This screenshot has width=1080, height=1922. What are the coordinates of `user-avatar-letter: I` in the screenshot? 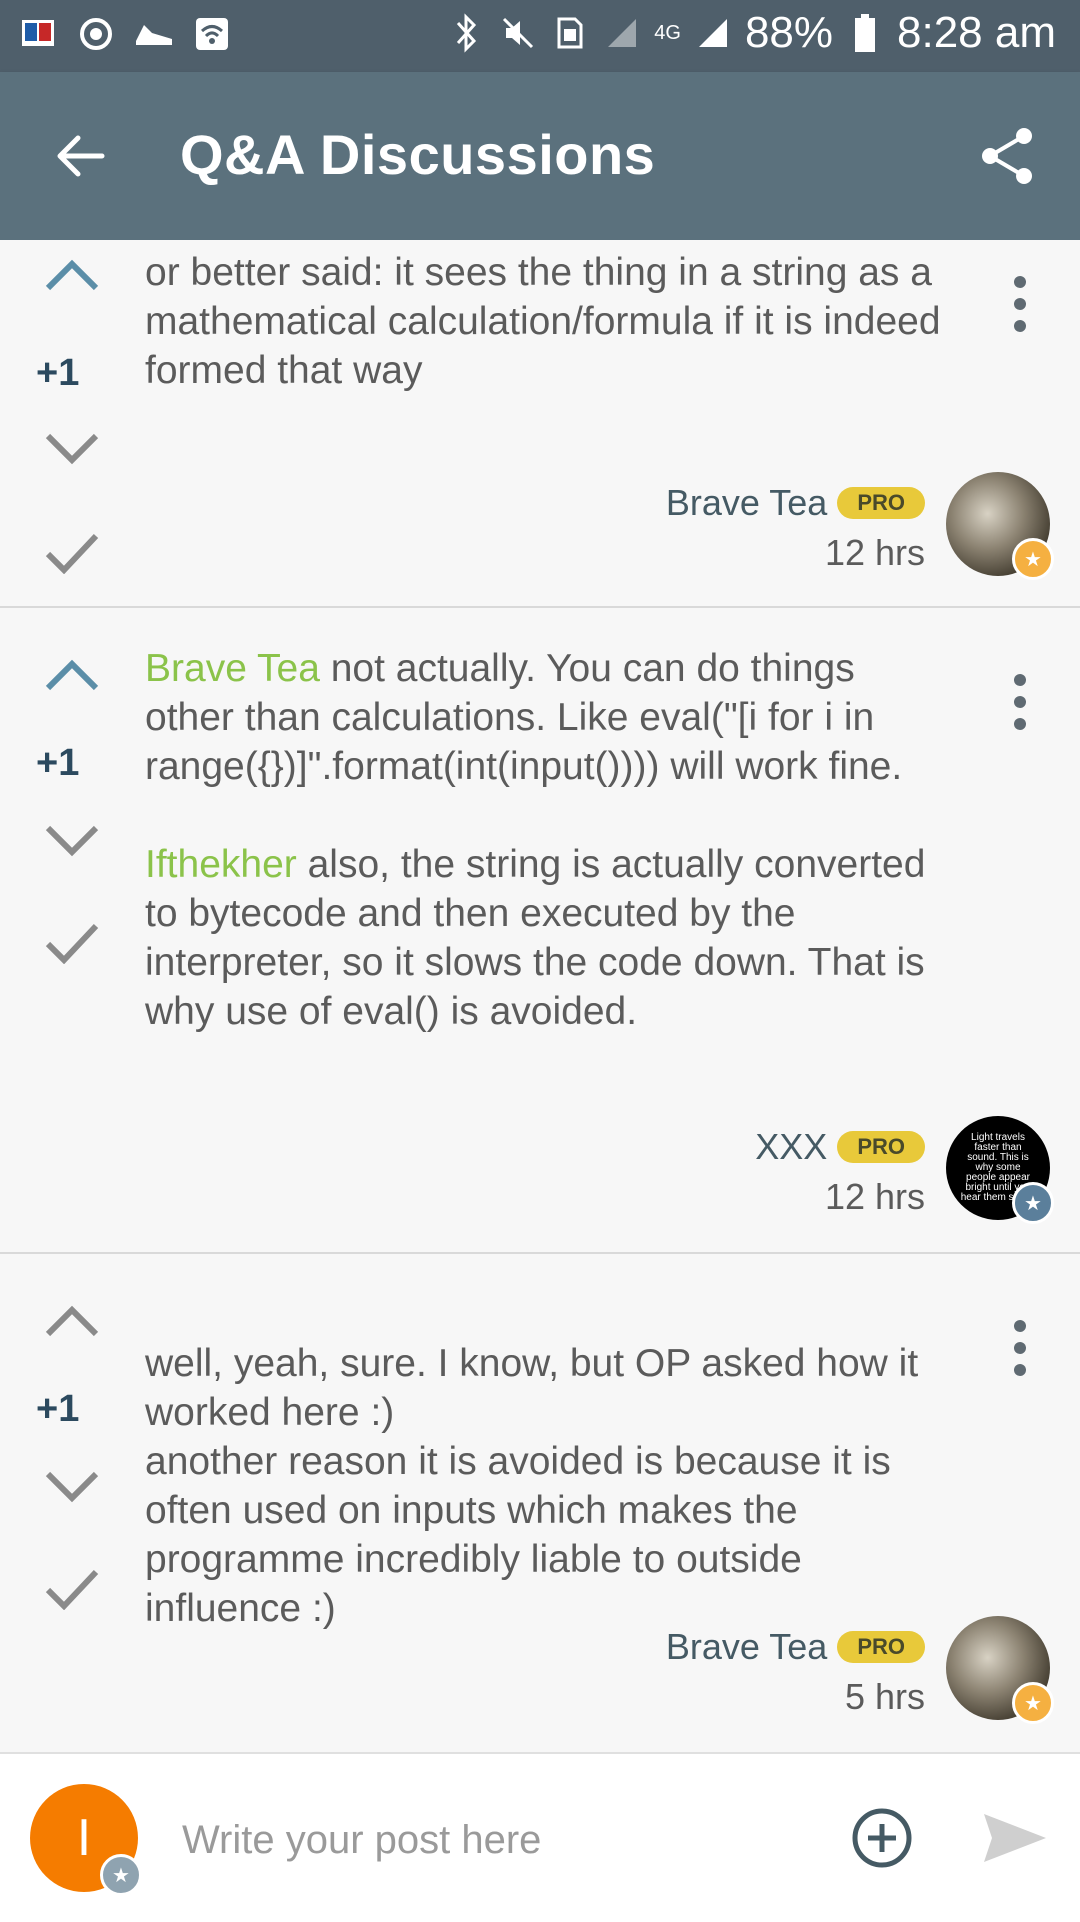 It's located at (84, 1838).